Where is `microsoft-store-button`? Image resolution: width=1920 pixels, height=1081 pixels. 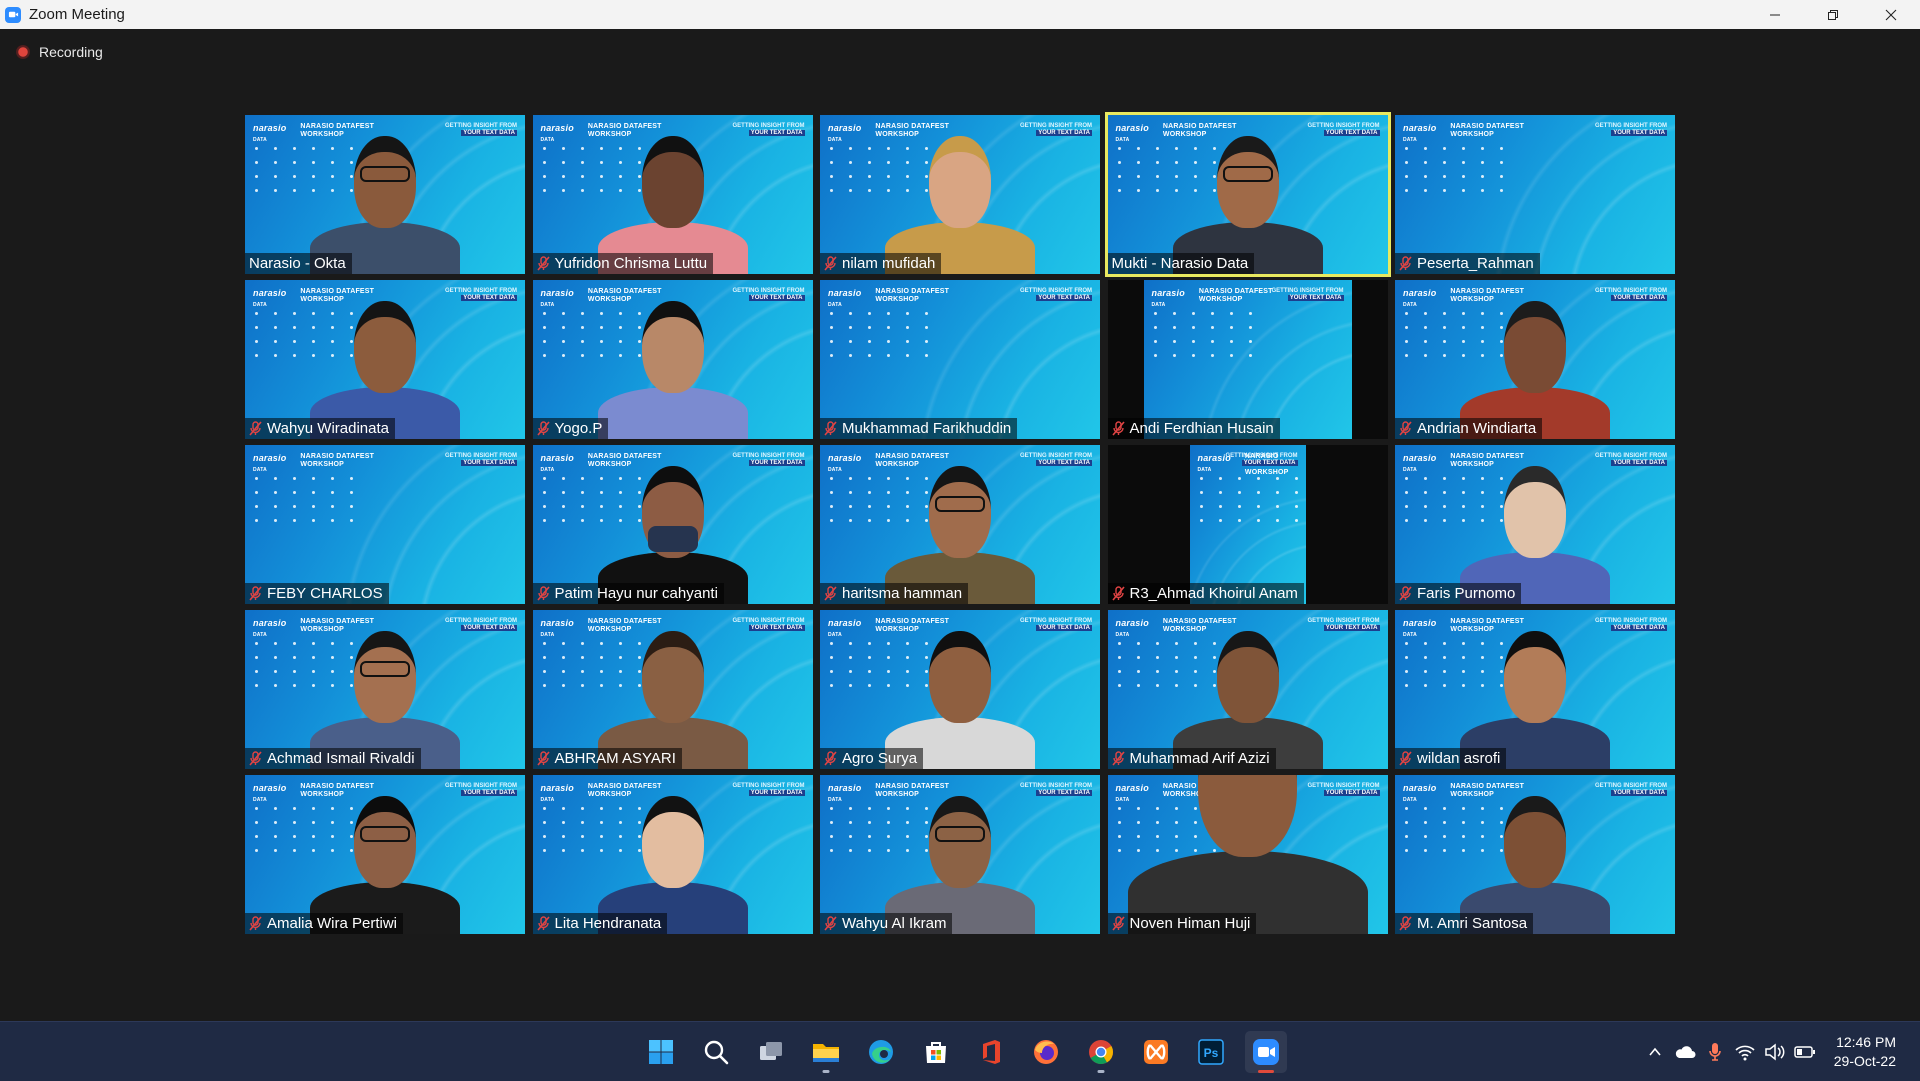 microsoft-store-button is located at coordinates (936, 1052).